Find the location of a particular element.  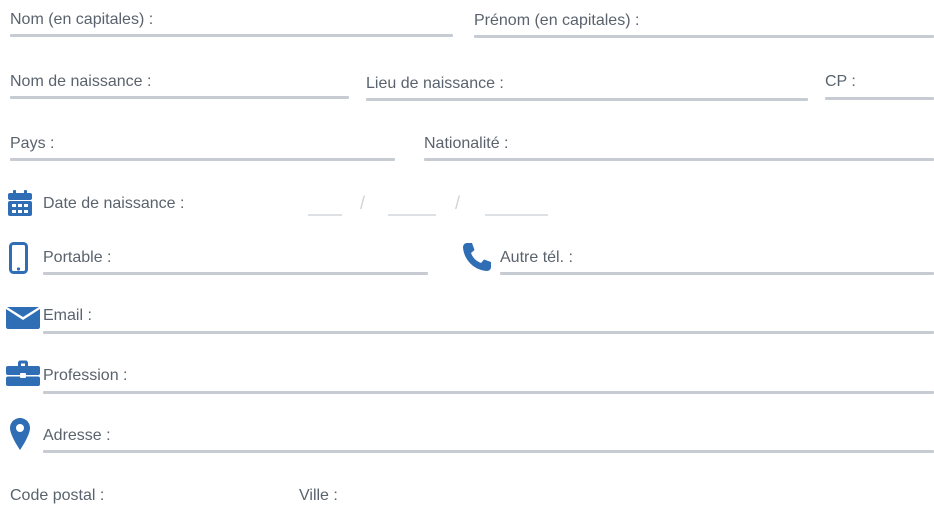

adresse-label: Adresse : is located at coordinates (77, 435).